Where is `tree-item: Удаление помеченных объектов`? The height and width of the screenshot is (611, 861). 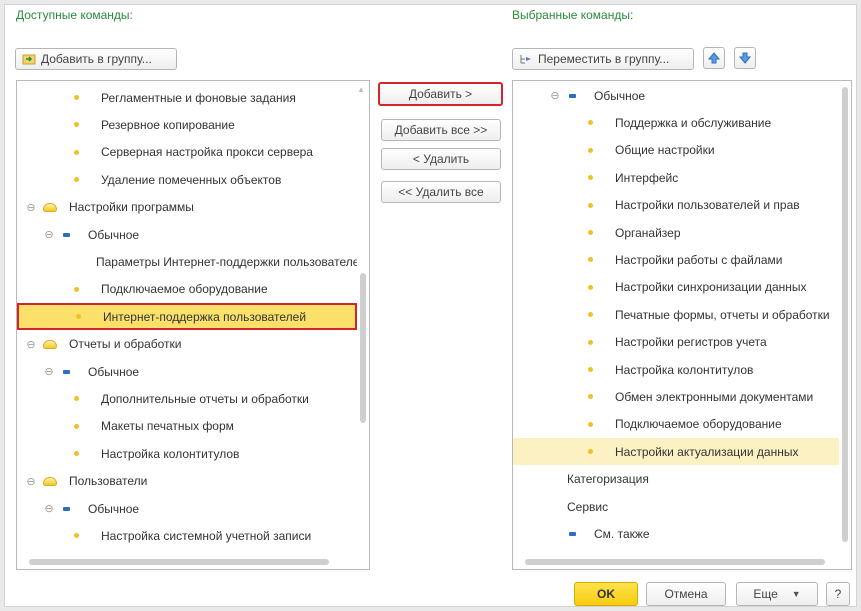
tree-item: Удаление помеченных объектов is located at coordinates (187, 179).